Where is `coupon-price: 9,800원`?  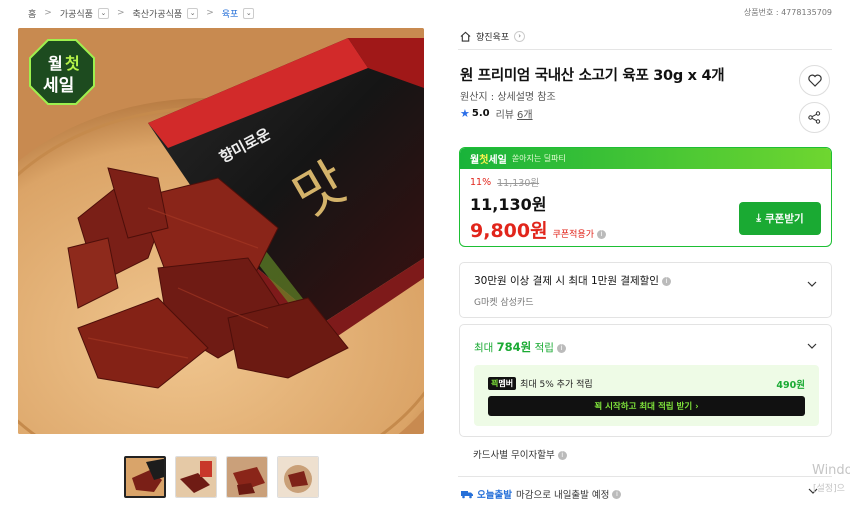
coupon-price: 9,800원 is located at coordinates (509, 231).